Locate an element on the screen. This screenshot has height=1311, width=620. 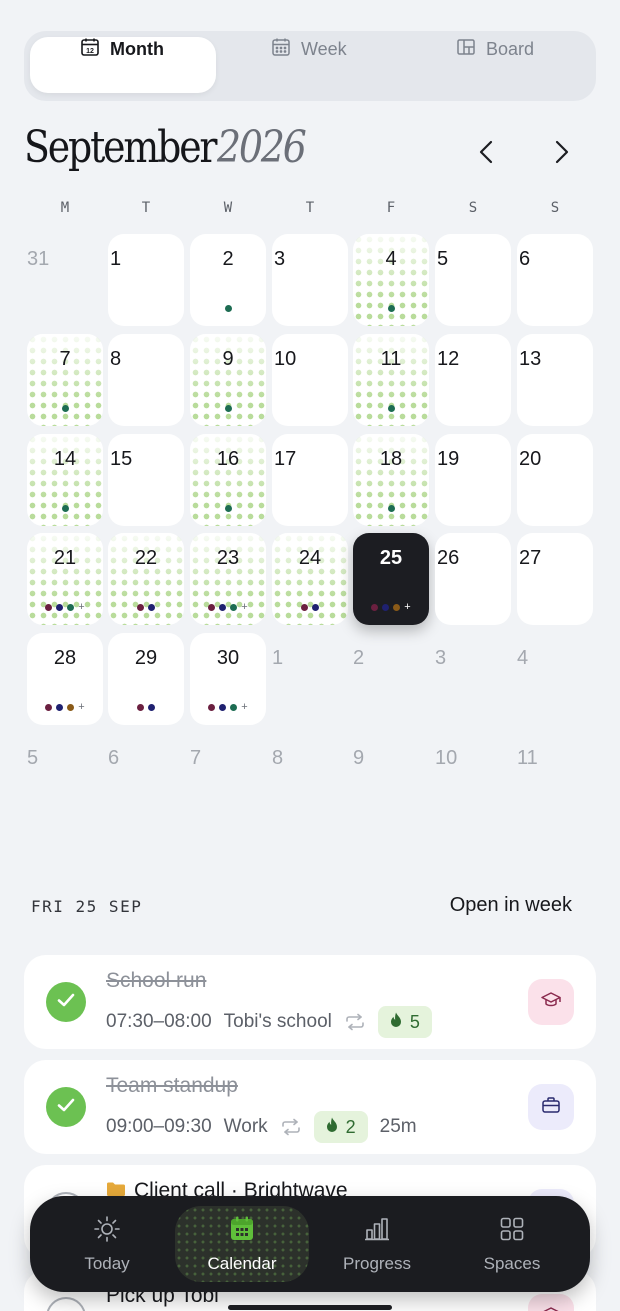
task-meta: 09:00–09:30 Work 2 25m is located at coordinates (261, 1127).